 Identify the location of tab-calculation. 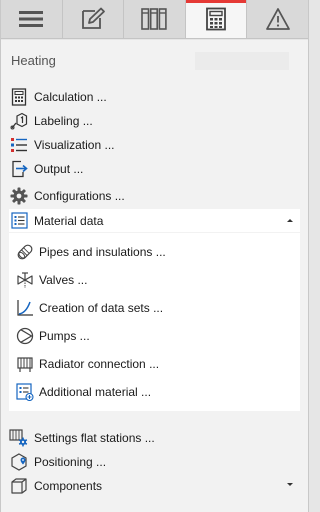
(216, 19).